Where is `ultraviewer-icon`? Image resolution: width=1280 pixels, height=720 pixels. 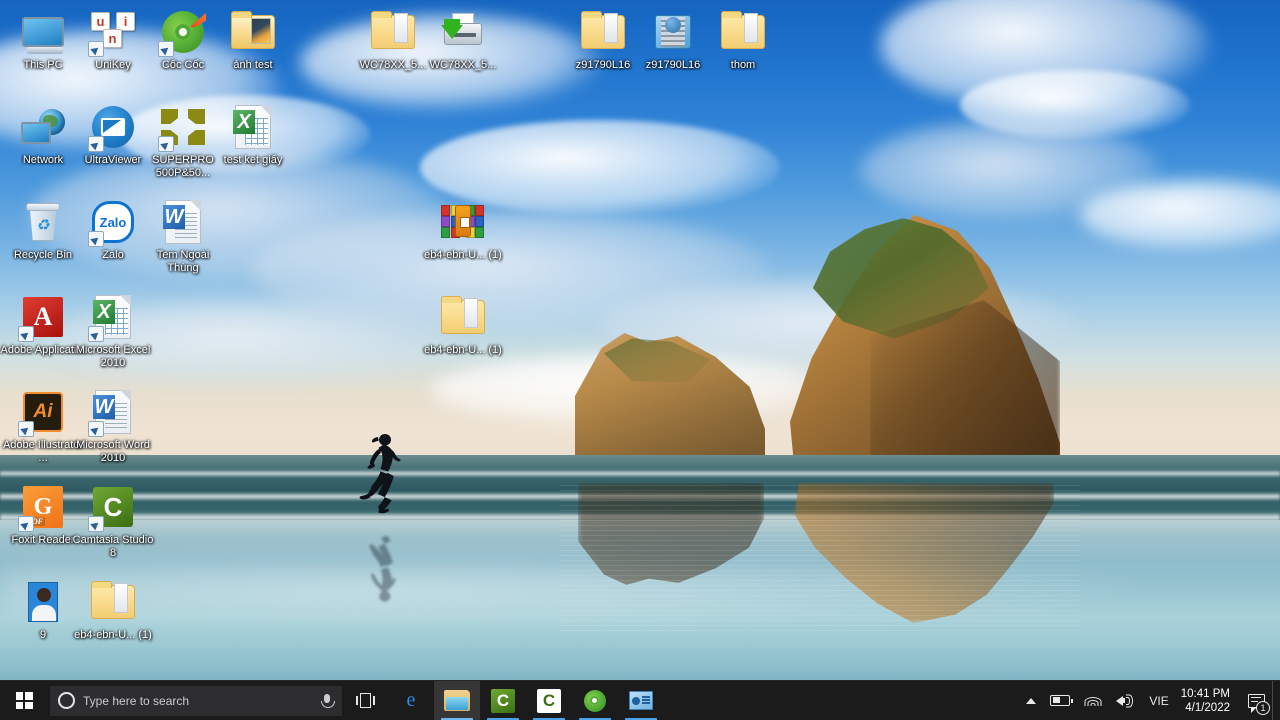
ultraviewer-icon is located at coordinates (112, 127).